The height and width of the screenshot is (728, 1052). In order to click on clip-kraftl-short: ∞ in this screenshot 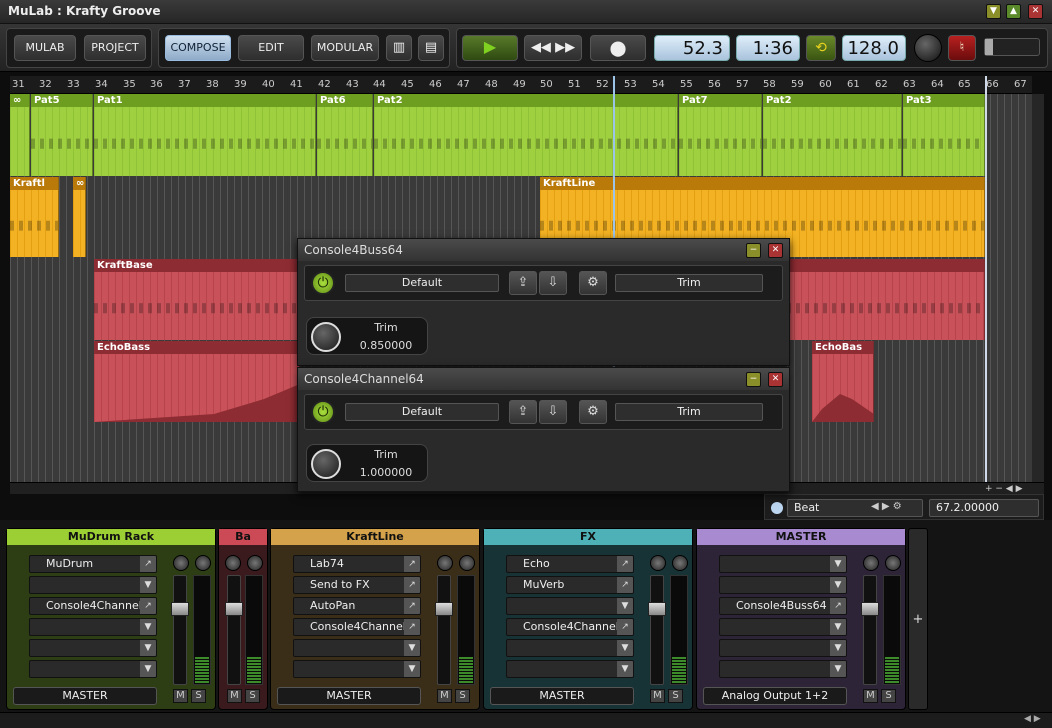, I will do `click(79, 217)`.